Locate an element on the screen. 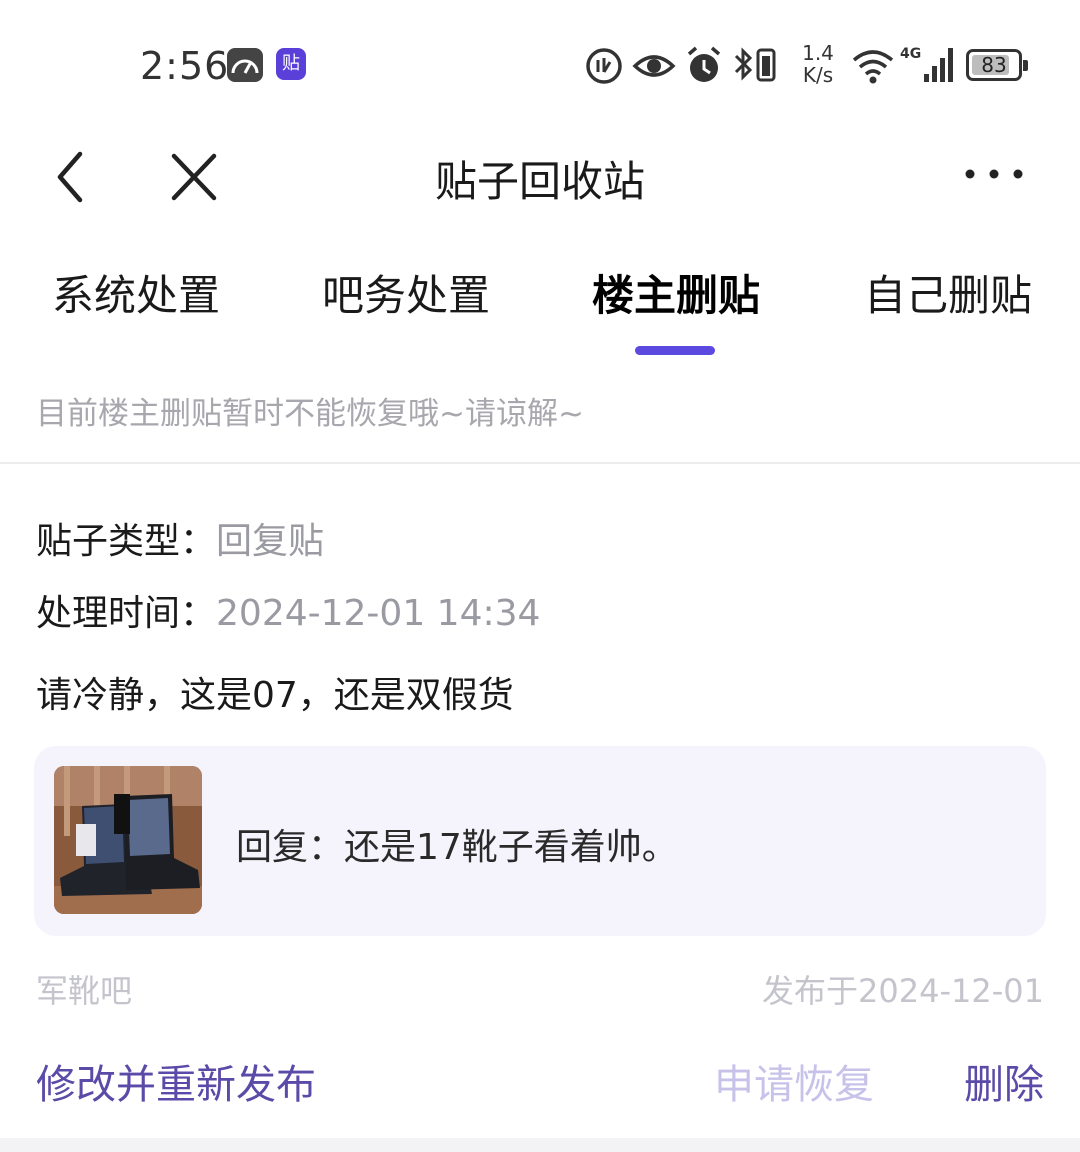 The width and height of the screenshot is (1080, 1152). publish-date: 发布于2024-12-01 is located at coordinates (903, 991).